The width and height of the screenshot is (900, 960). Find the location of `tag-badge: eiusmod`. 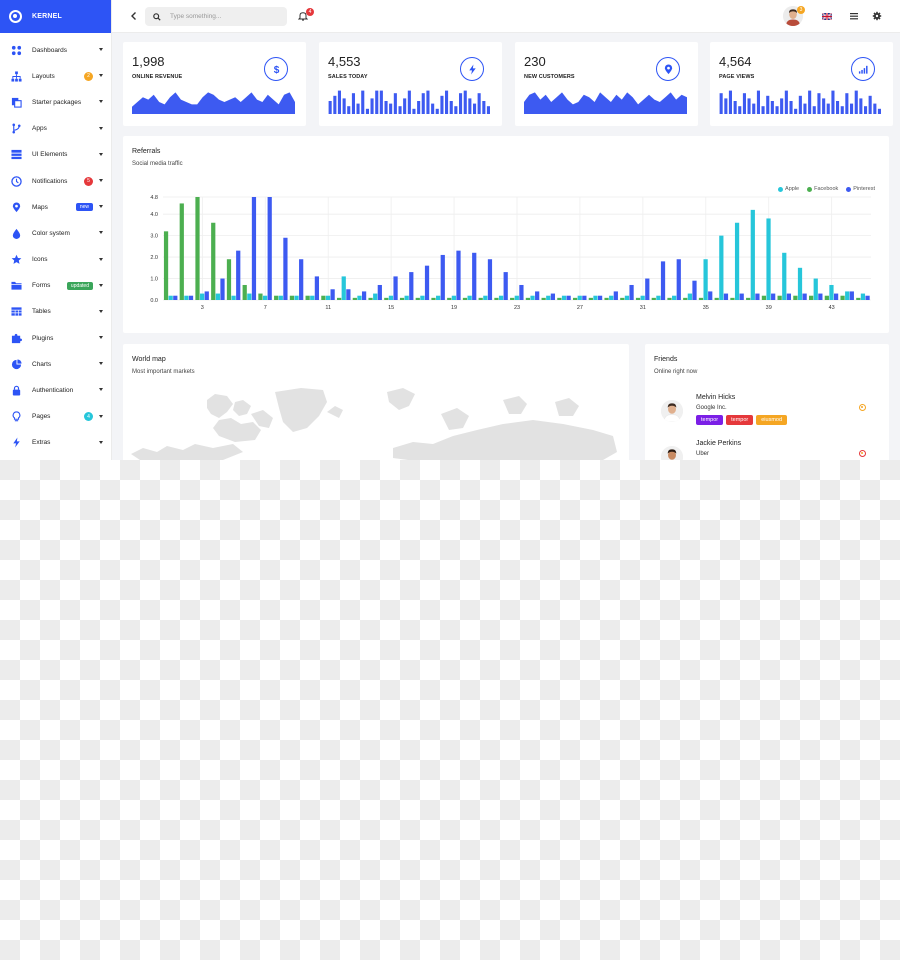

tag-badge: eiusmod is located at coordinates (772, 420).